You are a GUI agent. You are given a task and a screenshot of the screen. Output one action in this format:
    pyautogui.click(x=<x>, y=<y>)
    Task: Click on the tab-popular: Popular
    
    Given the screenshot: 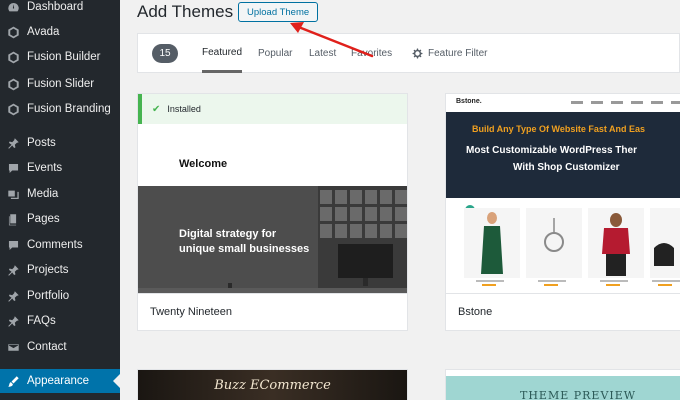 What is the action you would take?
    pyautogui.click(x=275, y=53)
    